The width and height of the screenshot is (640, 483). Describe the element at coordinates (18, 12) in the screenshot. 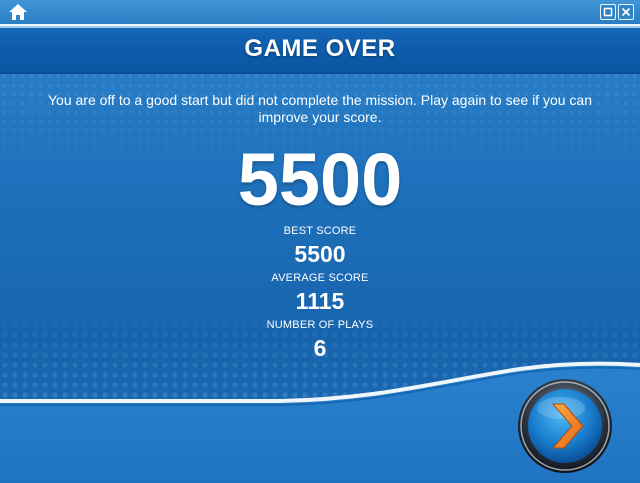

I see `home-icon` at that location.